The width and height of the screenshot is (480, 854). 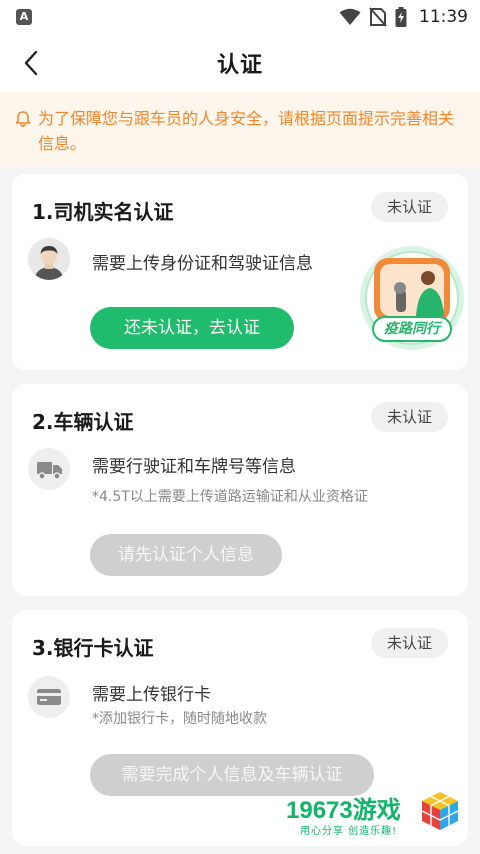 What do you see at coordinates (246, 131) in the screenshot?
I see `notice-text: 为了保障您与跟车员的人身安全，请根据页面提示完善相关信息。` at bounding box center [246, 131].